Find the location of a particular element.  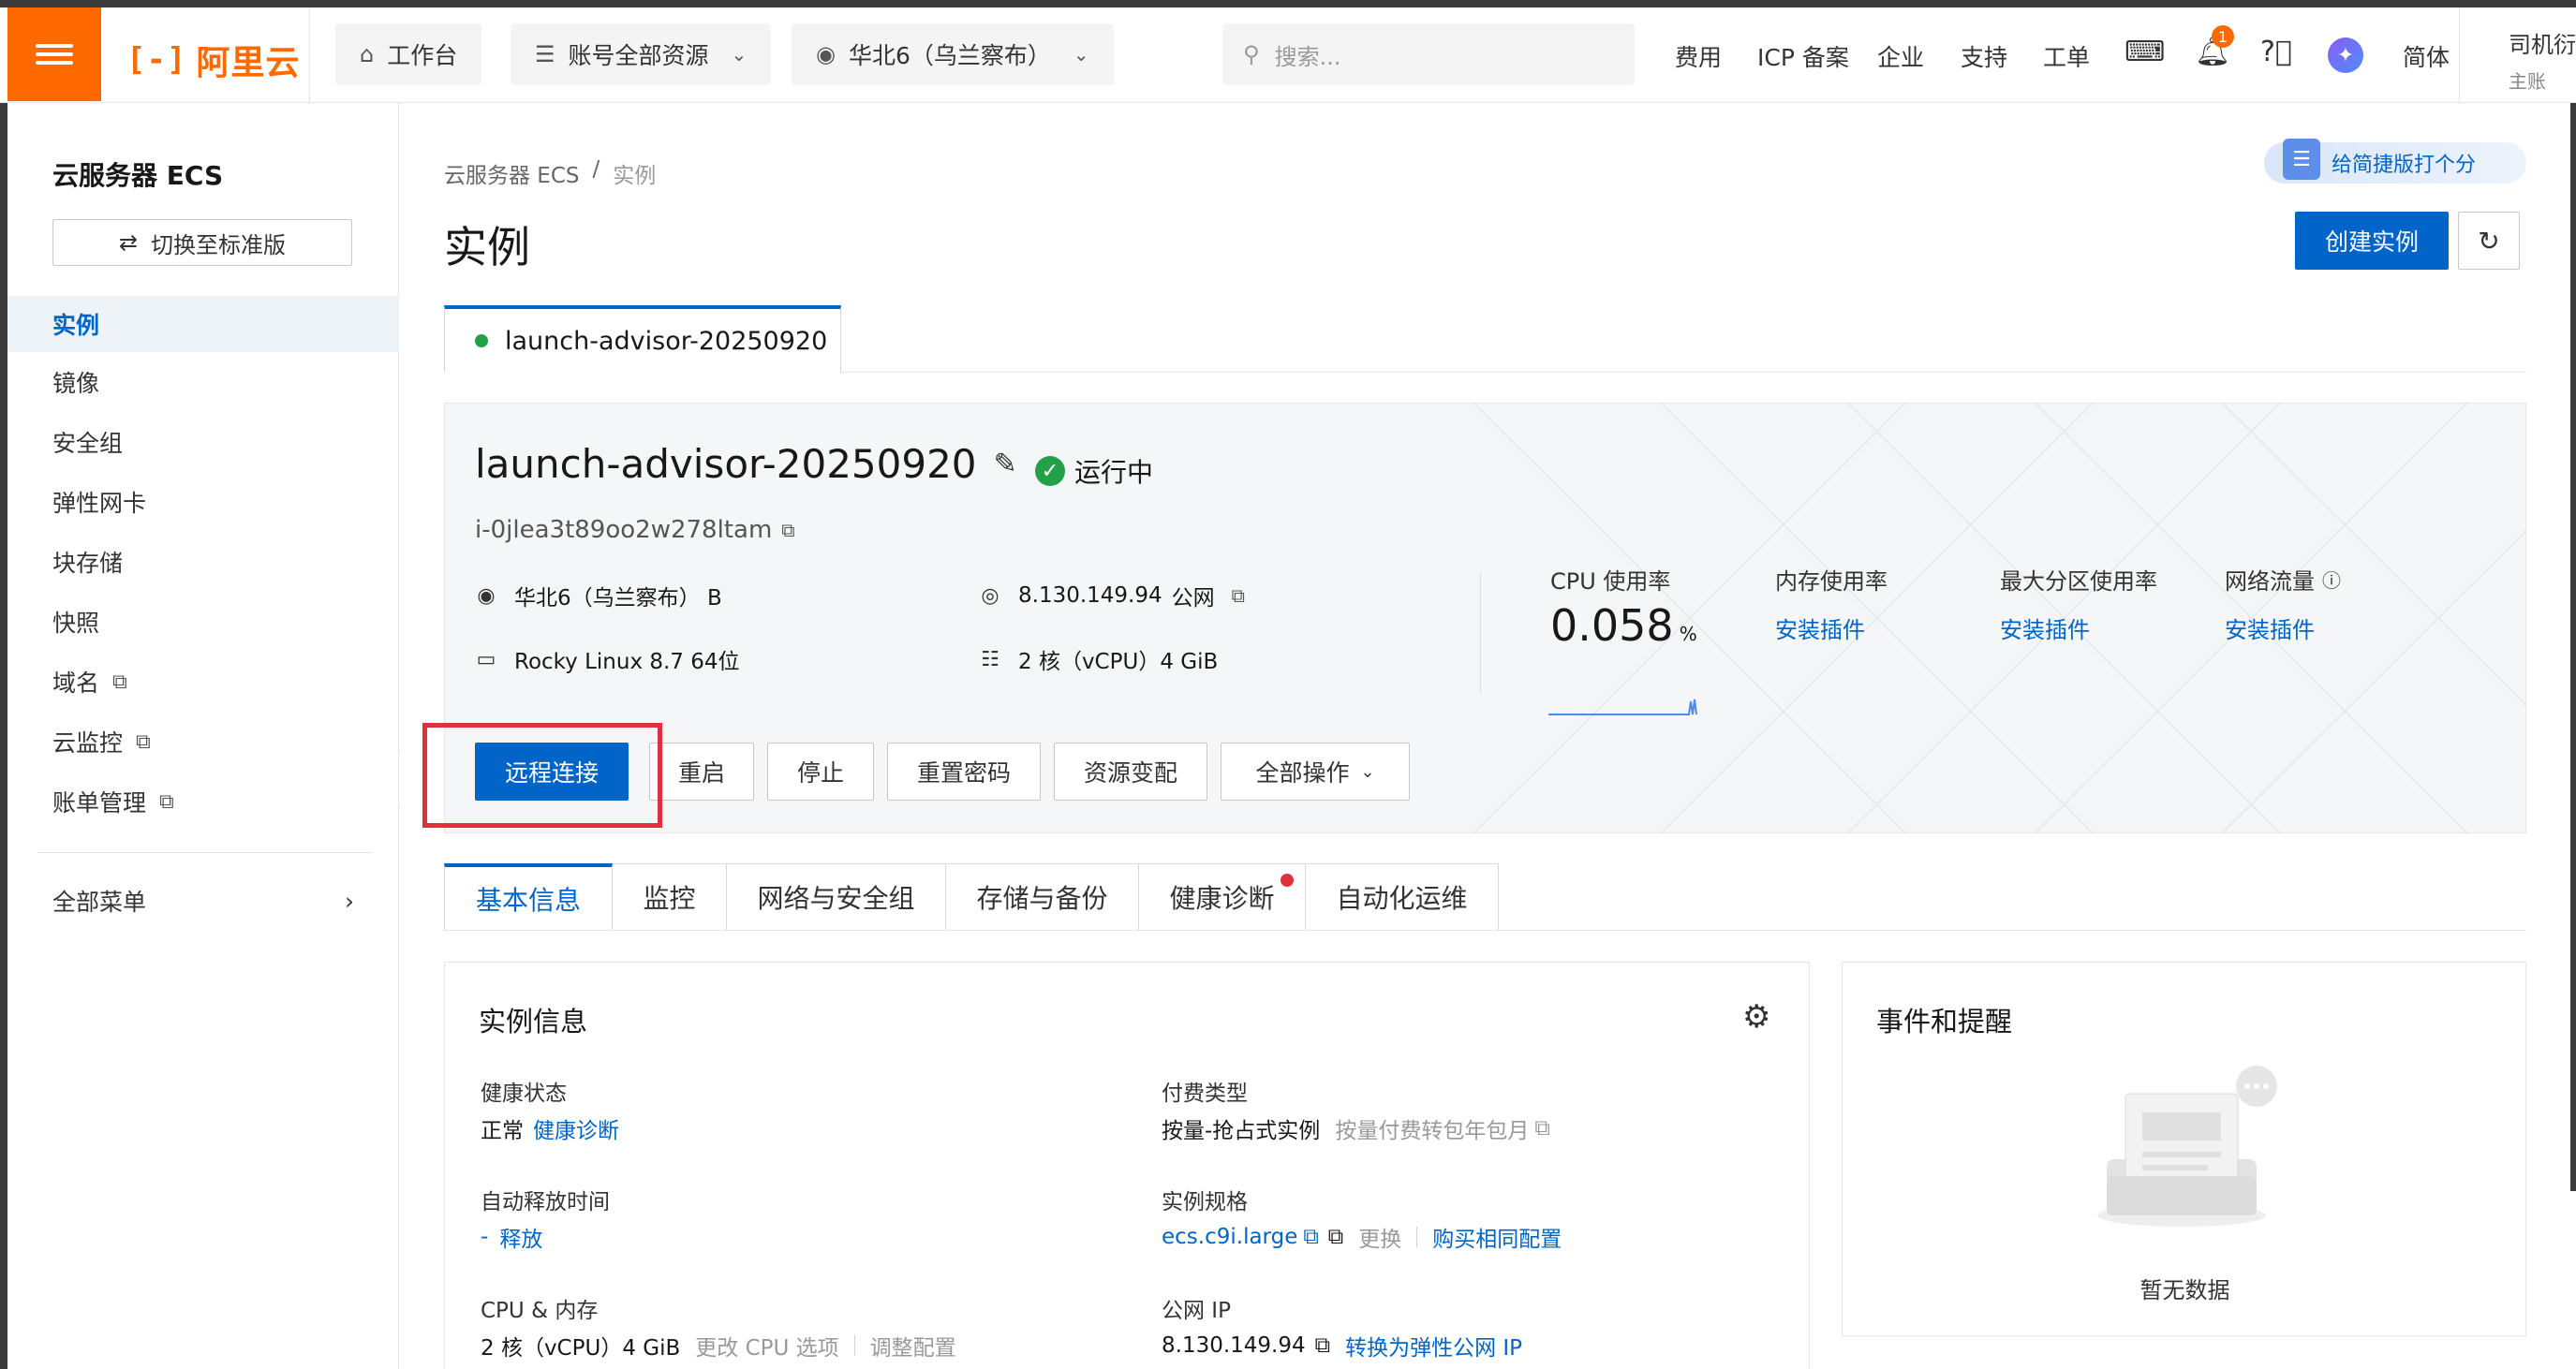

sidebar-item-domains: 域名 ⧉ is located at coordinates (203, 682).